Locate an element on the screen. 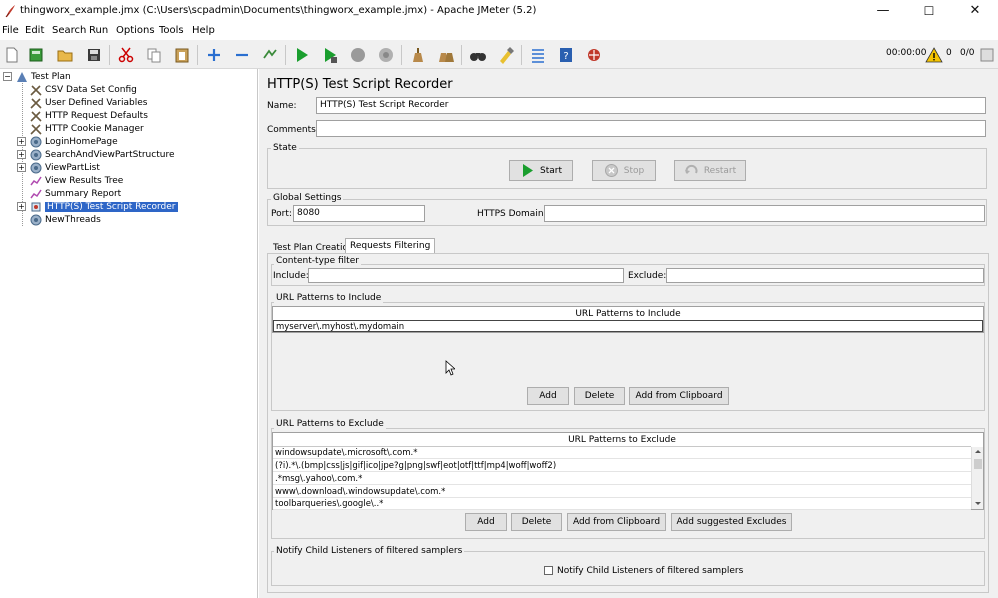 This screenshot has width=998, height=598. page-title: HTTP(S) Test Script Recorder is located at coordinates (360, 84).